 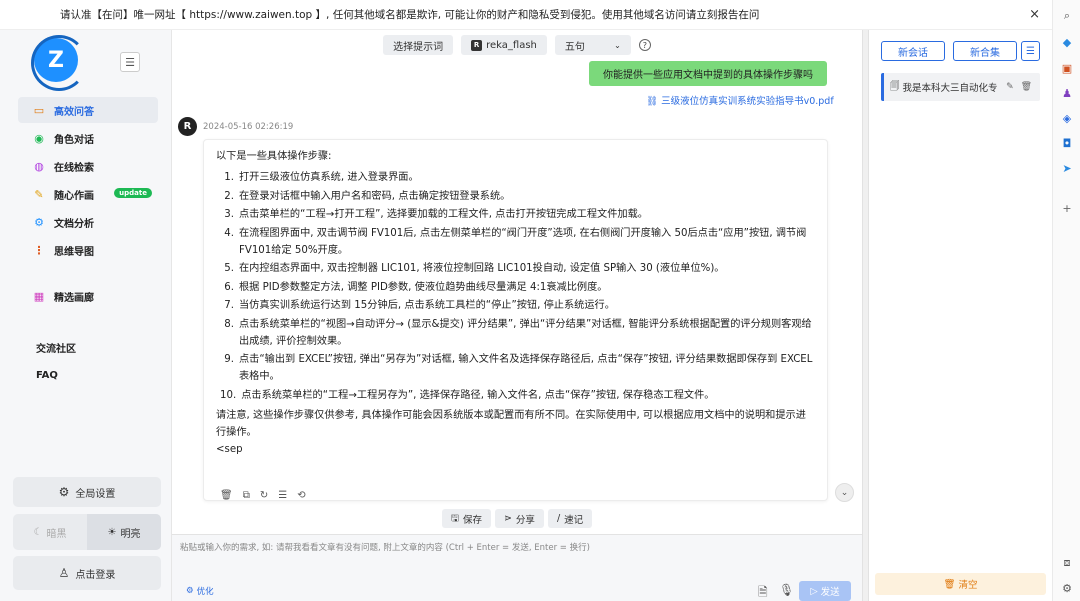 What do you see at coordinates (1067, 588) in the screenshot?
I see `settings-icon: ⚙` at bounding box center [1067, 588].